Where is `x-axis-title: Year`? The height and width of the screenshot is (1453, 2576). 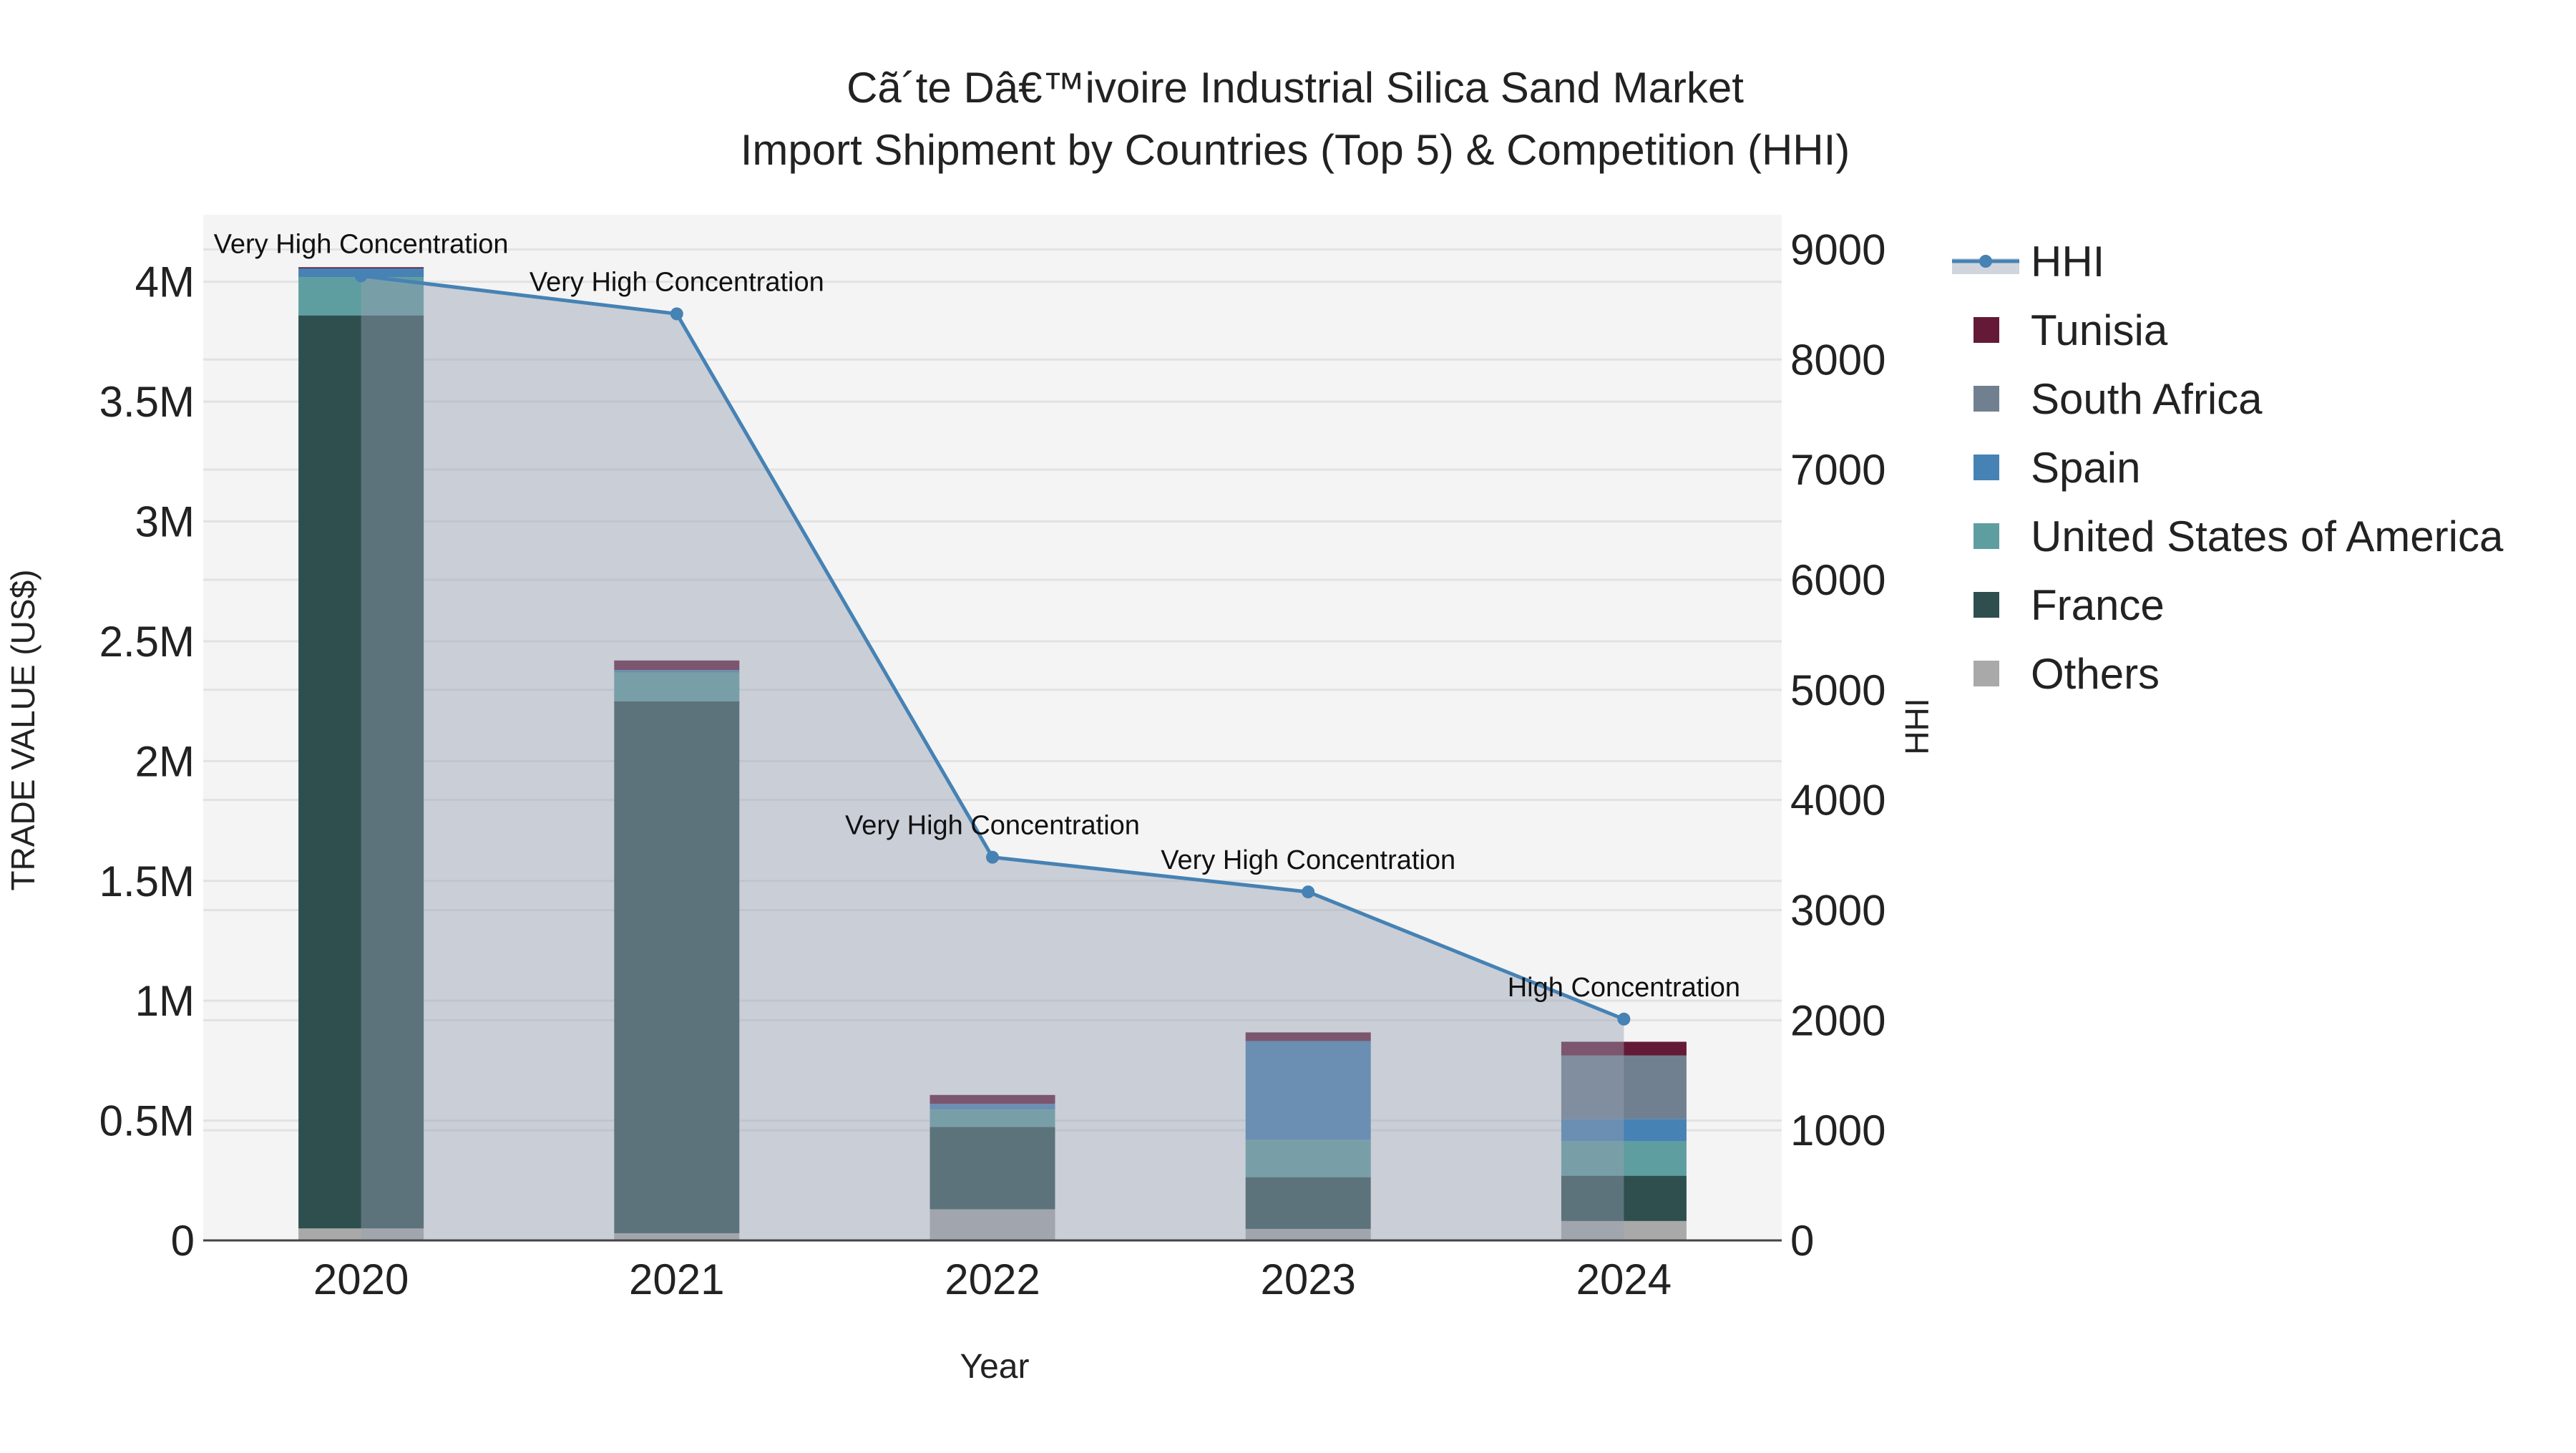
x-axis-title: Year is located at coordinates (995, 1367).